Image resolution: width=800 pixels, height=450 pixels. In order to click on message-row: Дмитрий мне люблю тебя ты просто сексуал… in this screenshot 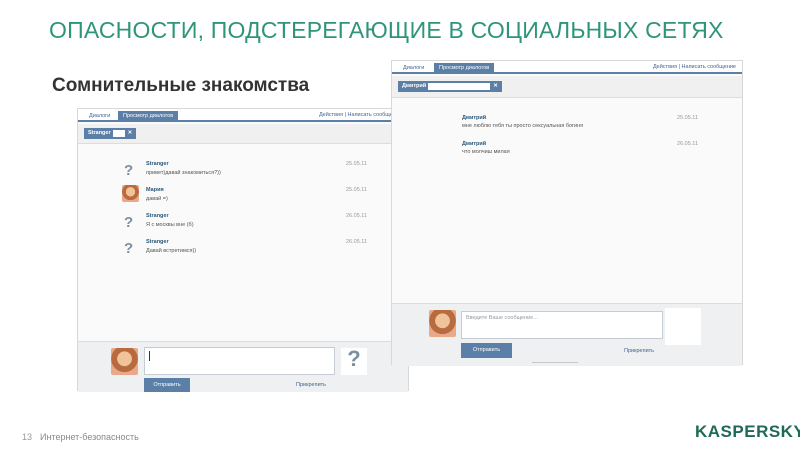, I will do `click(567, 125)`.